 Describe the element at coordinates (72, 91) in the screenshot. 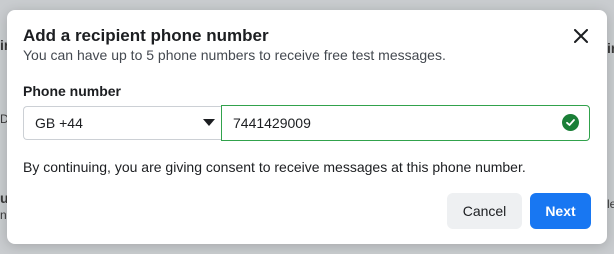

I see `phone-number-label: Phone number` at that location.